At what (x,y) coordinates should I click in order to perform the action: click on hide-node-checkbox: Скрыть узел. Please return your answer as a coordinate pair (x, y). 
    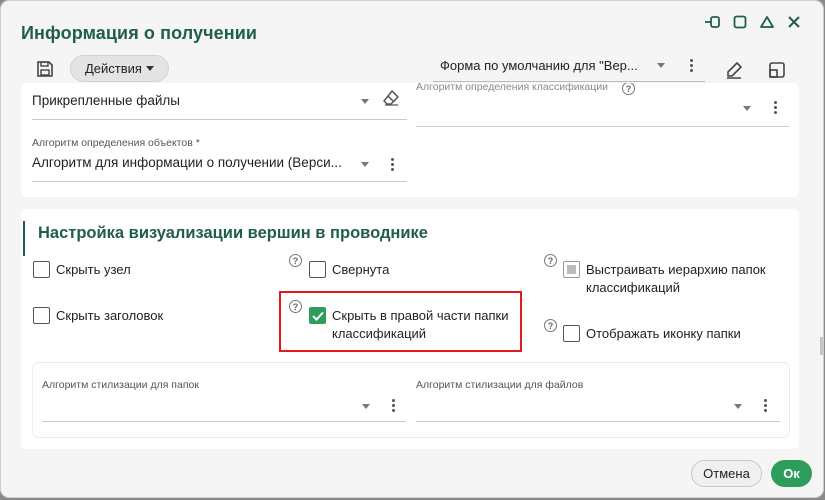
    Looking at the image, I should click on (82, 270).